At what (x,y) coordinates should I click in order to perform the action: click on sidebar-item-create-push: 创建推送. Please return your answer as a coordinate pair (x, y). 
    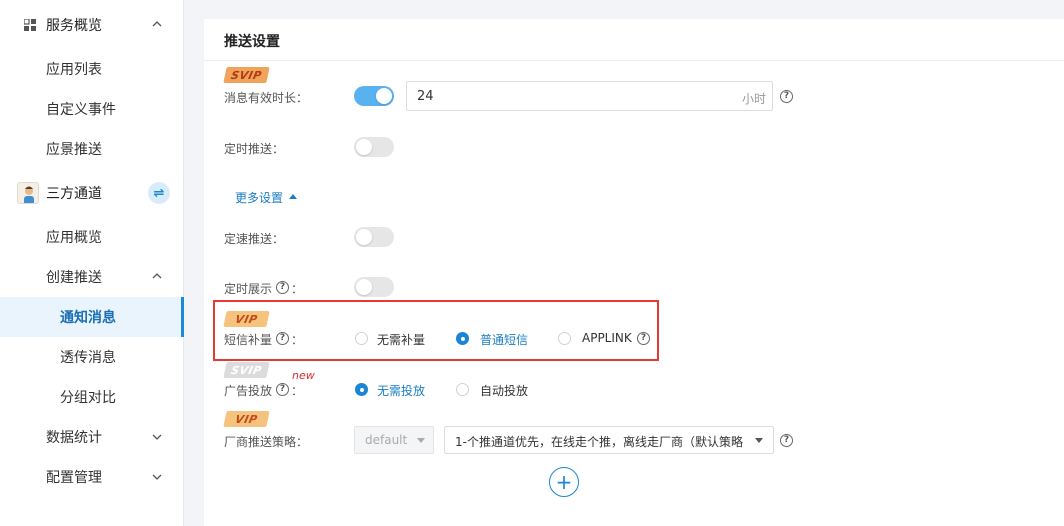
    Looking at the image, I should click on (92, 277).